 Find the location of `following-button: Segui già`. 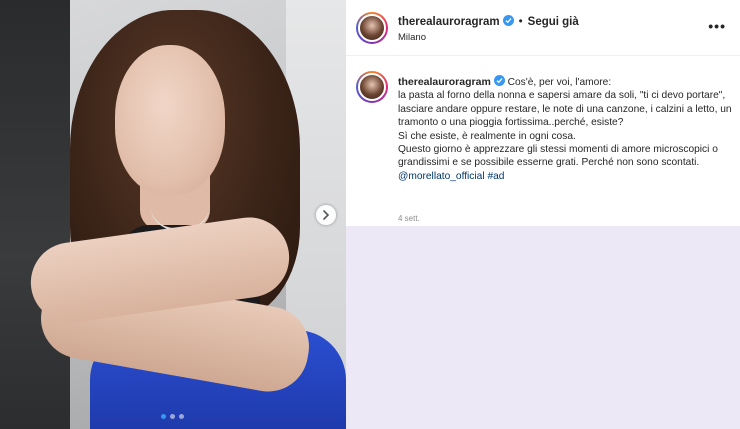

following-button: Segui già is located at coordinates (553, 22).